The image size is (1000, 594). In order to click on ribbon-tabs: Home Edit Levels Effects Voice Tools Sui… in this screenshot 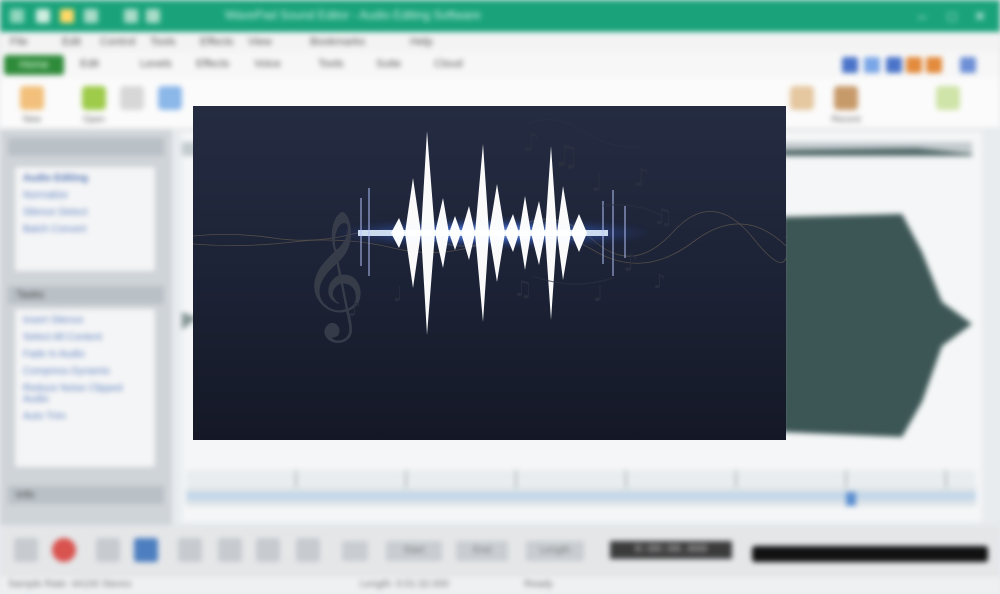, I will do `click(500, 65)`.